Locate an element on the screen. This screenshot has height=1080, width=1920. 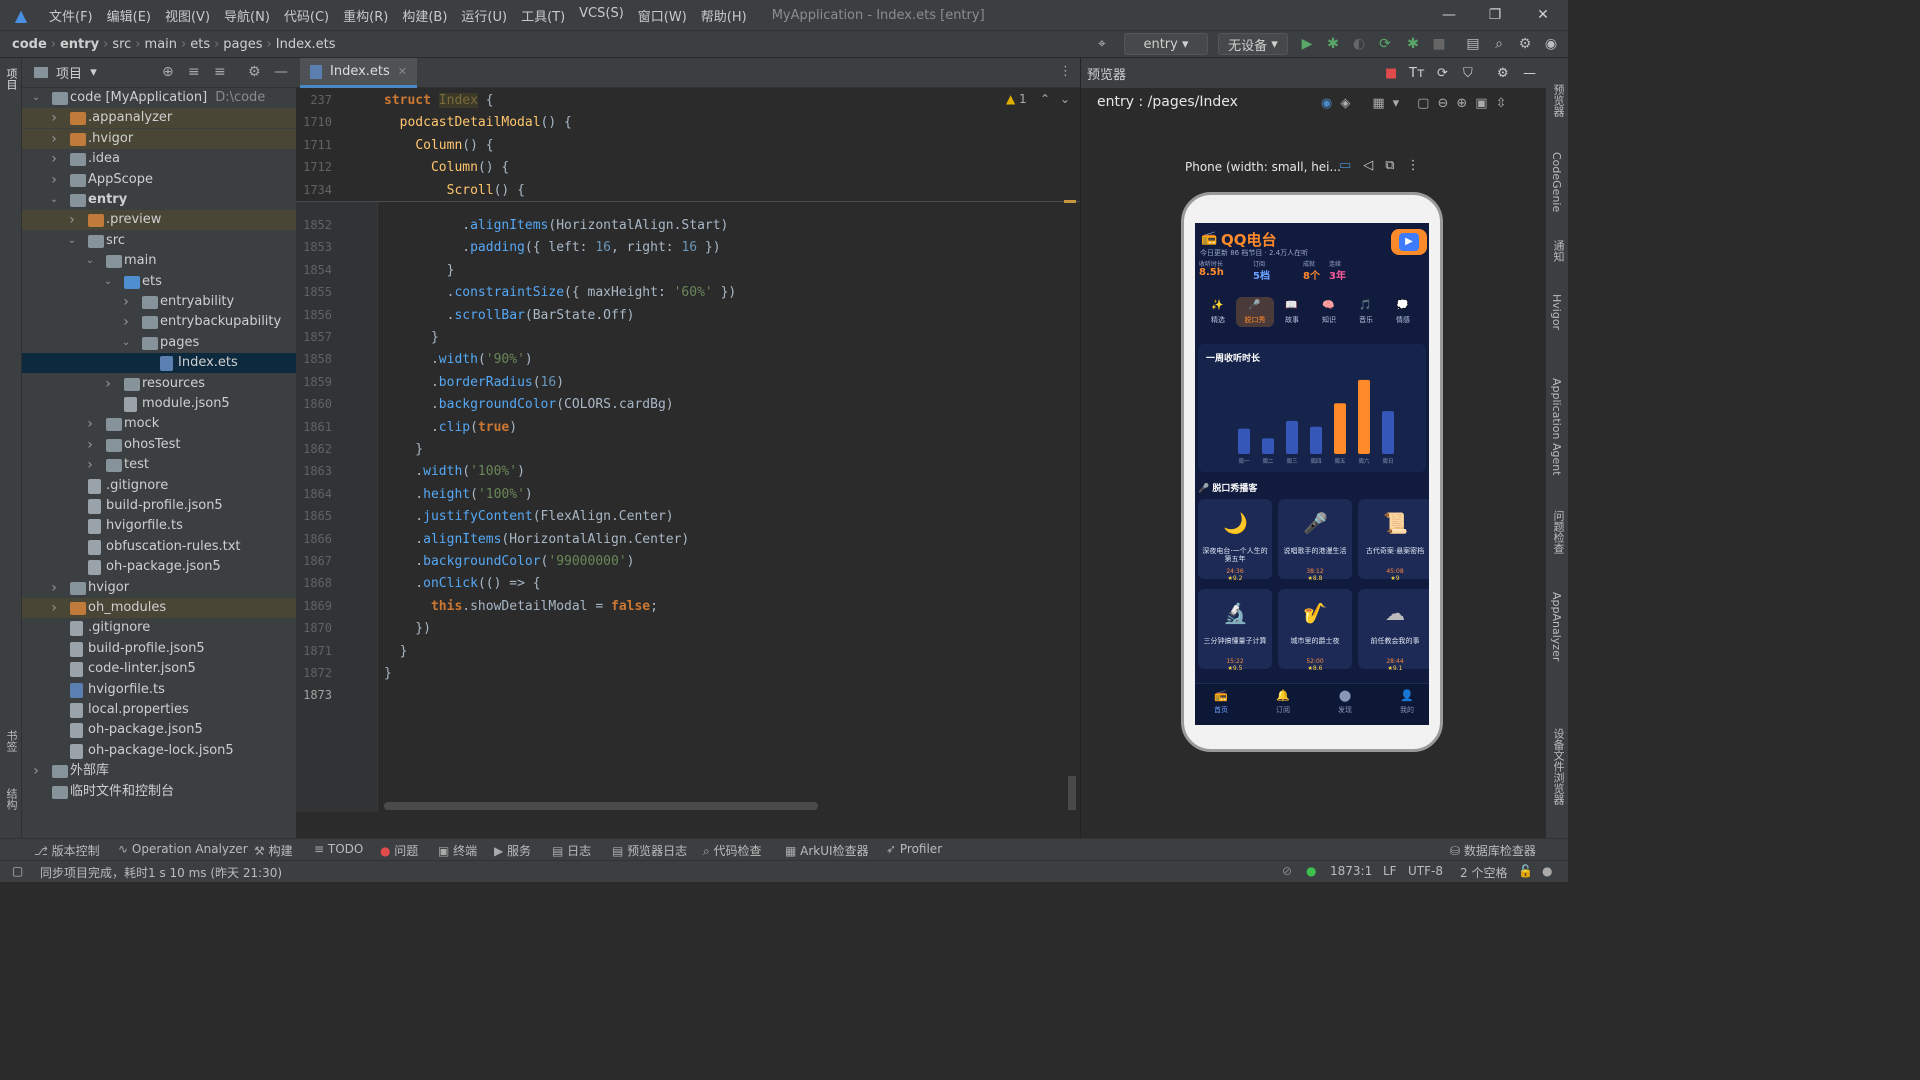
code-line: .padding({ left: 16, right: 16 }) is located at coordinates (552, 247).